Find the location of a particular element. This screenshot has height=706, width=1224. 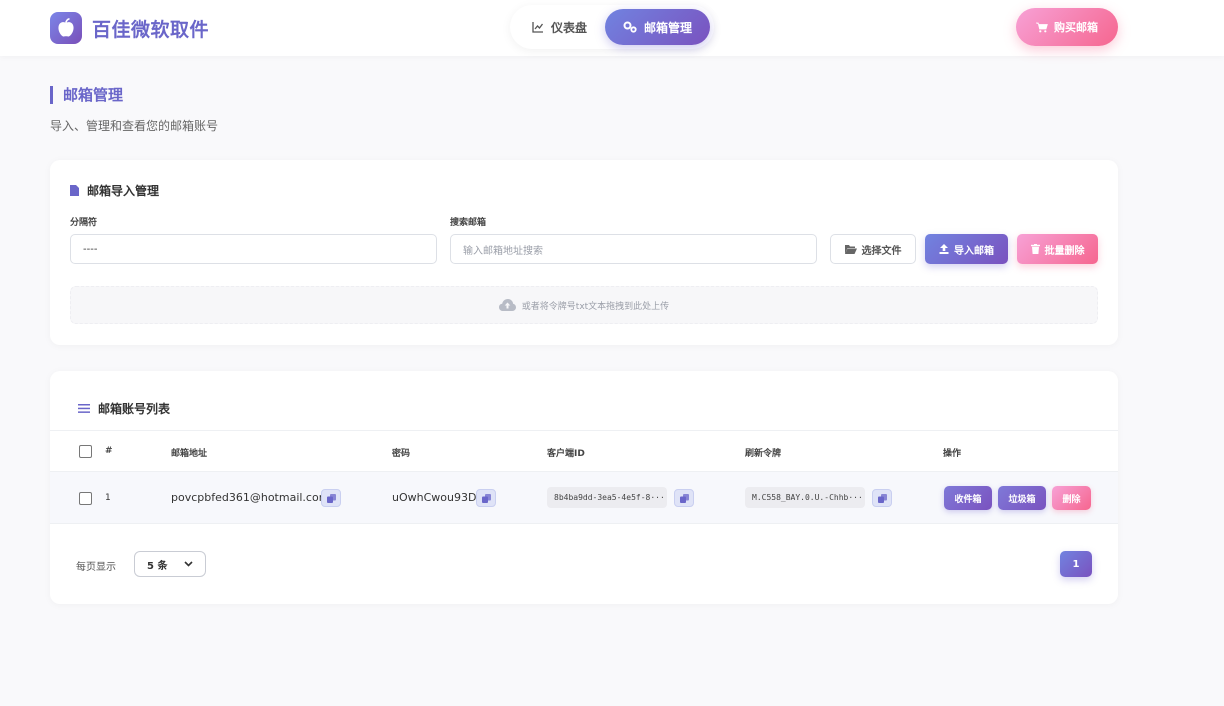

separator-label: 分隔符 is located at coordinates (84, 223).